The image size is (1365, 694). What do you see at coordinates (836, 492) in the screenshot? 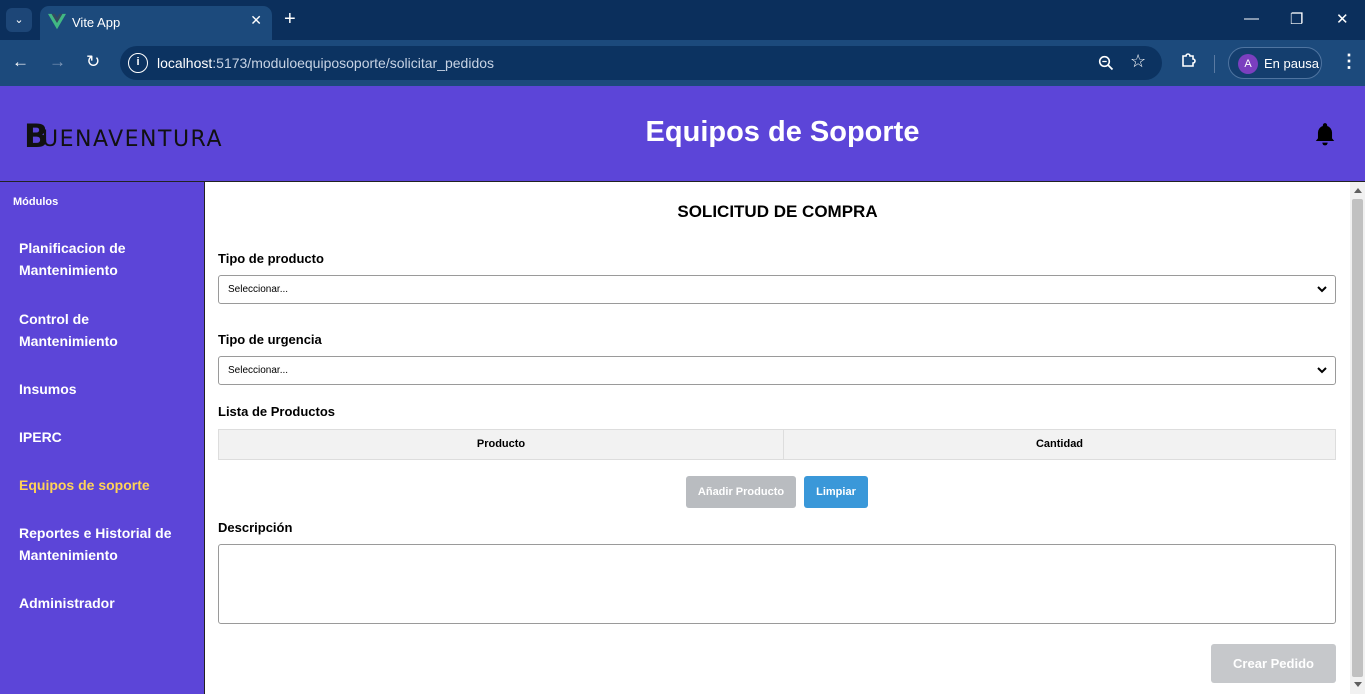
I see `clear-button: Limpiar` at bounding box center [836, 492].